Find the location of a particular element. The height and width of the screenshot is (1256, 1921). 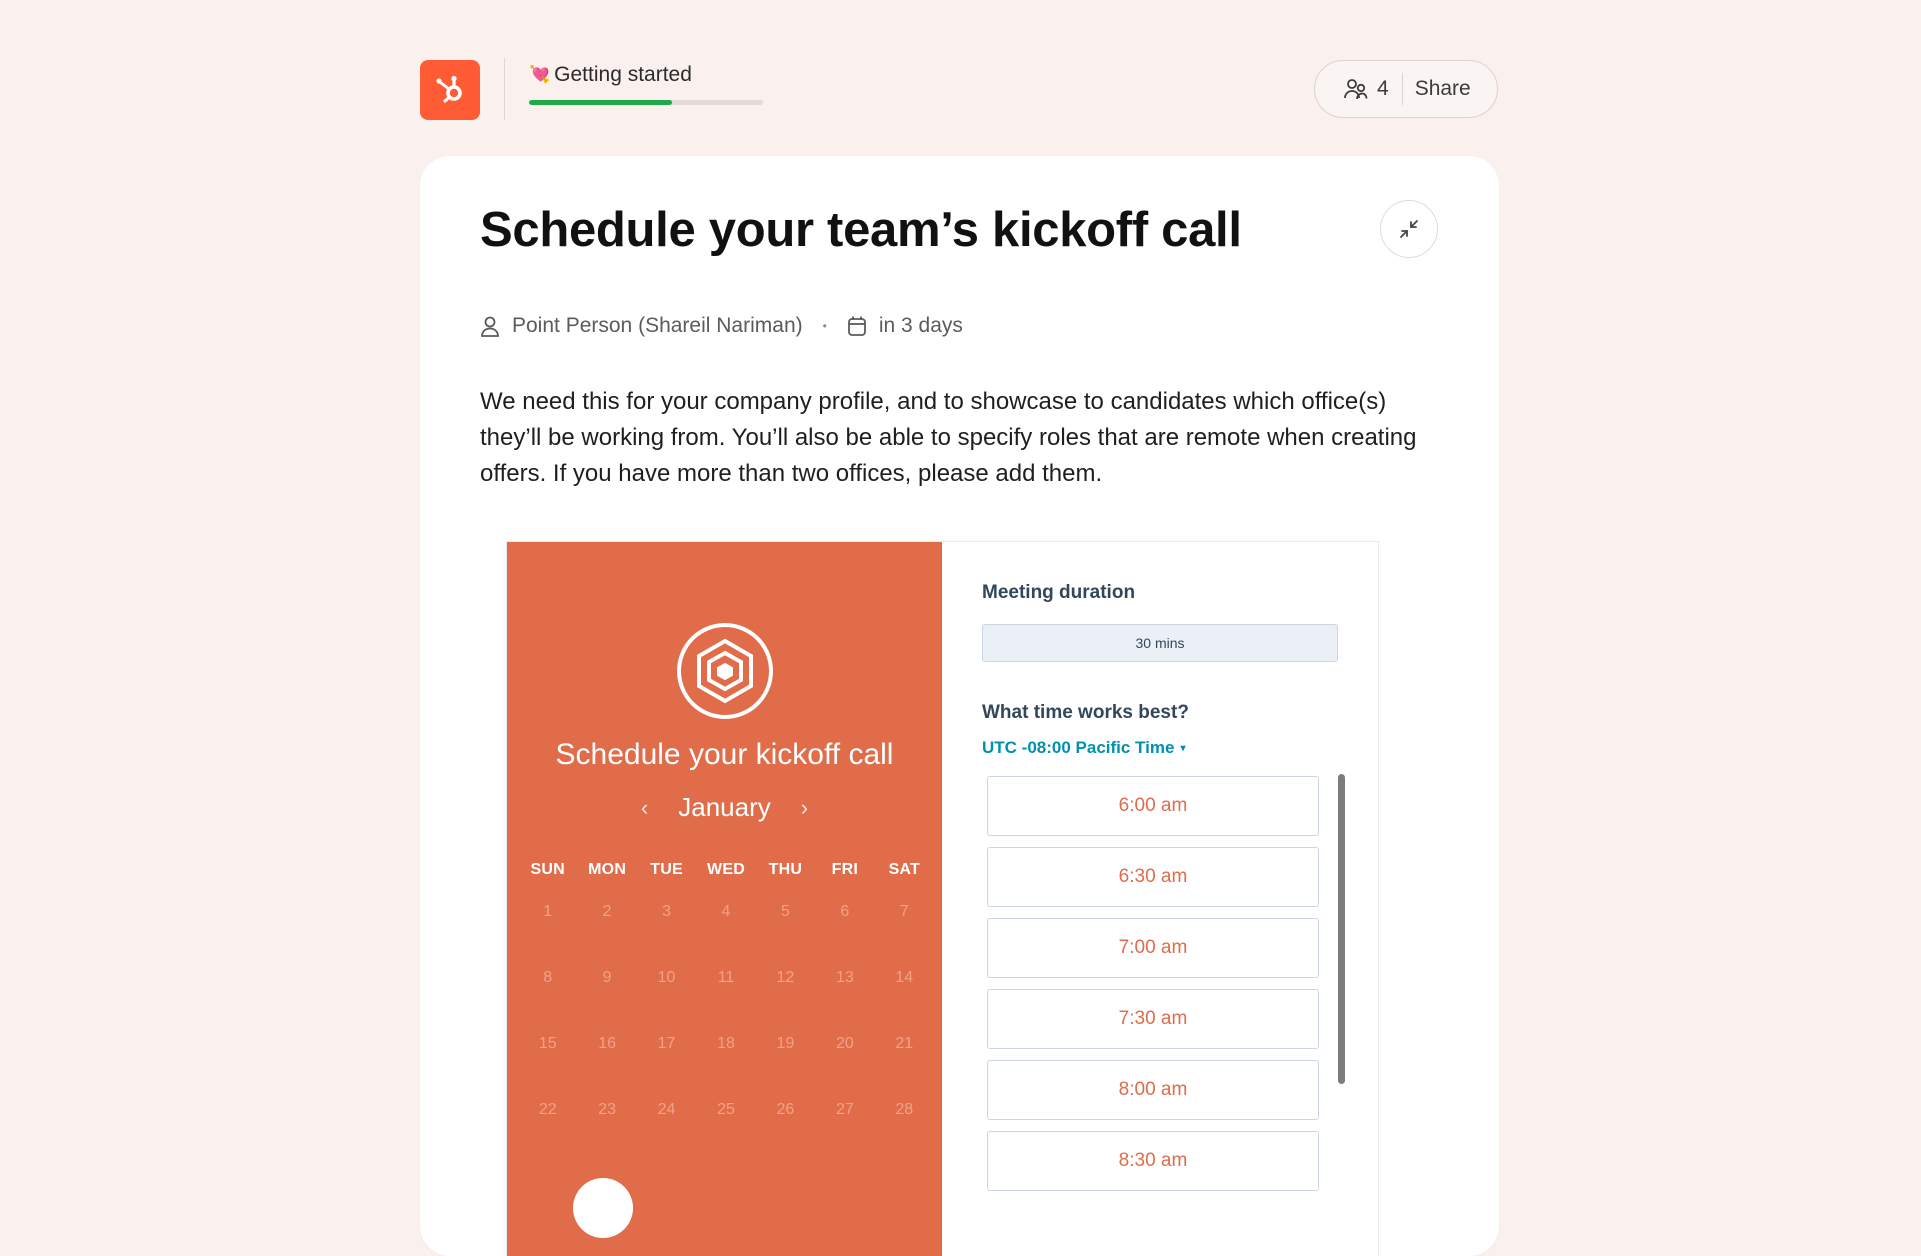

time-slot-button: 6:00 am is located at coordinates (1153, 806).